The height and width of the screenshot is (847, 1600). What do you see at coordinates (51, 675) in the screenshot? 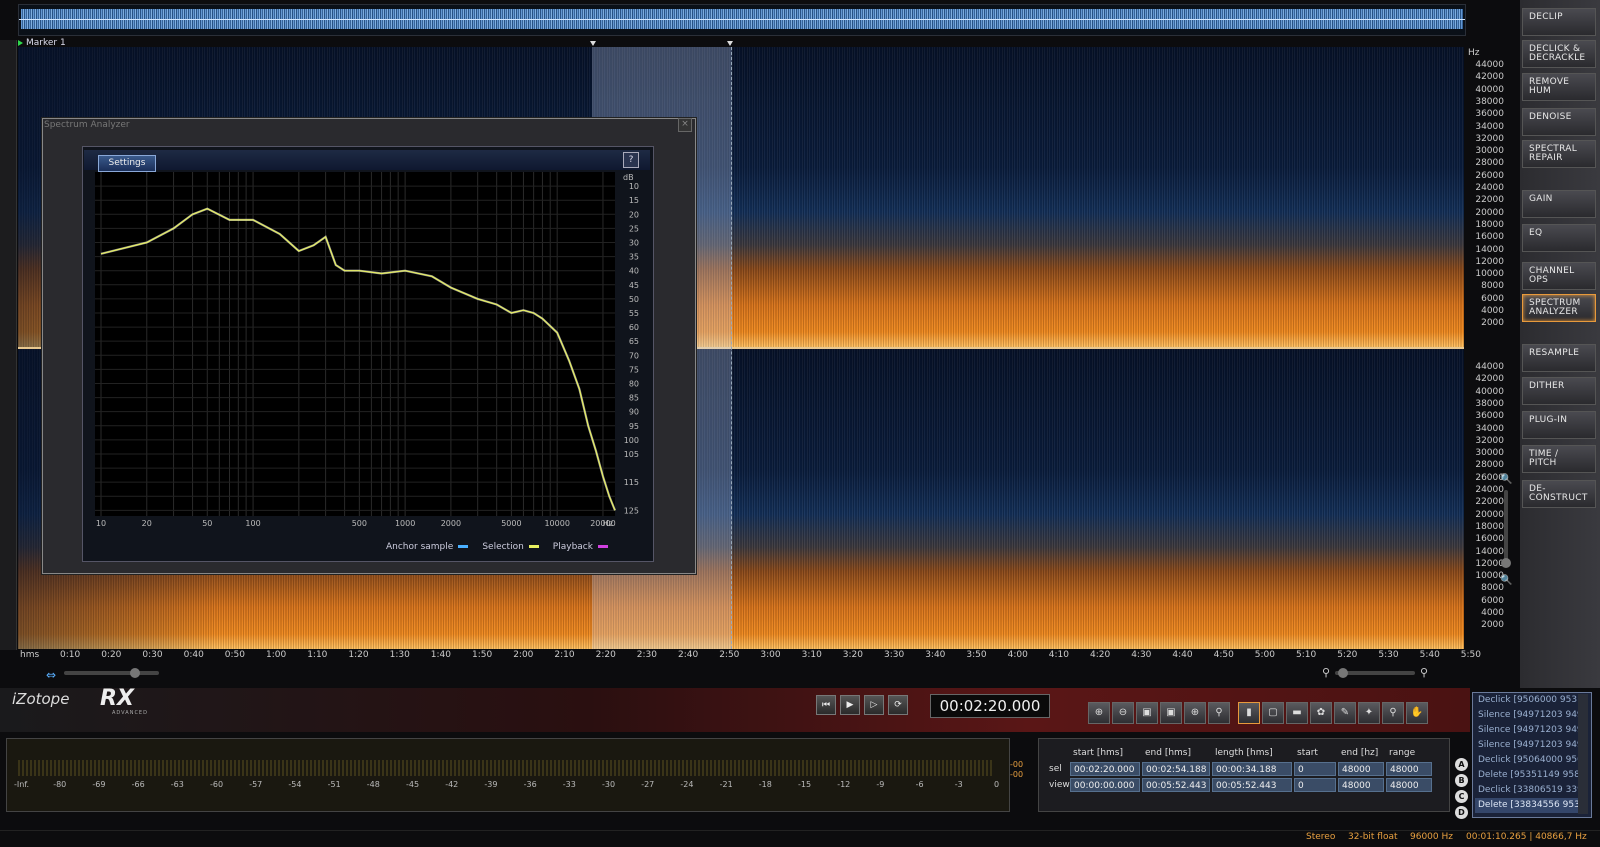
I see `scroll-arrows-icon: ⇔` at bounding box center [51, 675].